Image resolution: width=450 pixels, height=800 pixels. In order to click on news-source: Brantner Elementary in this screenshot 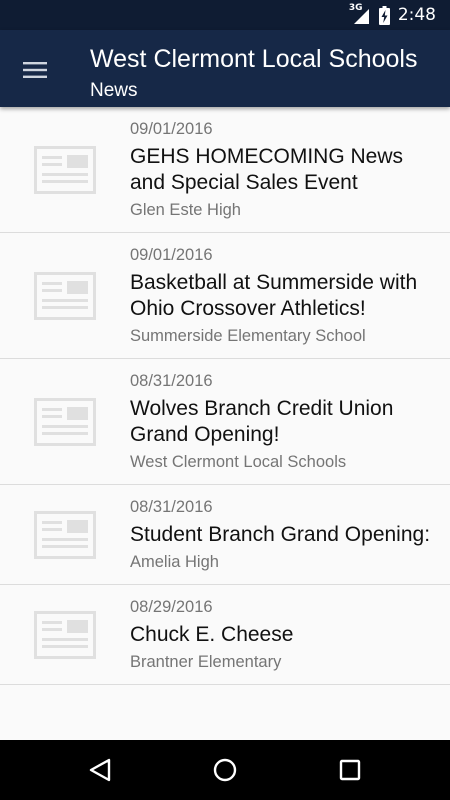, I will do `click(206, 662)`.